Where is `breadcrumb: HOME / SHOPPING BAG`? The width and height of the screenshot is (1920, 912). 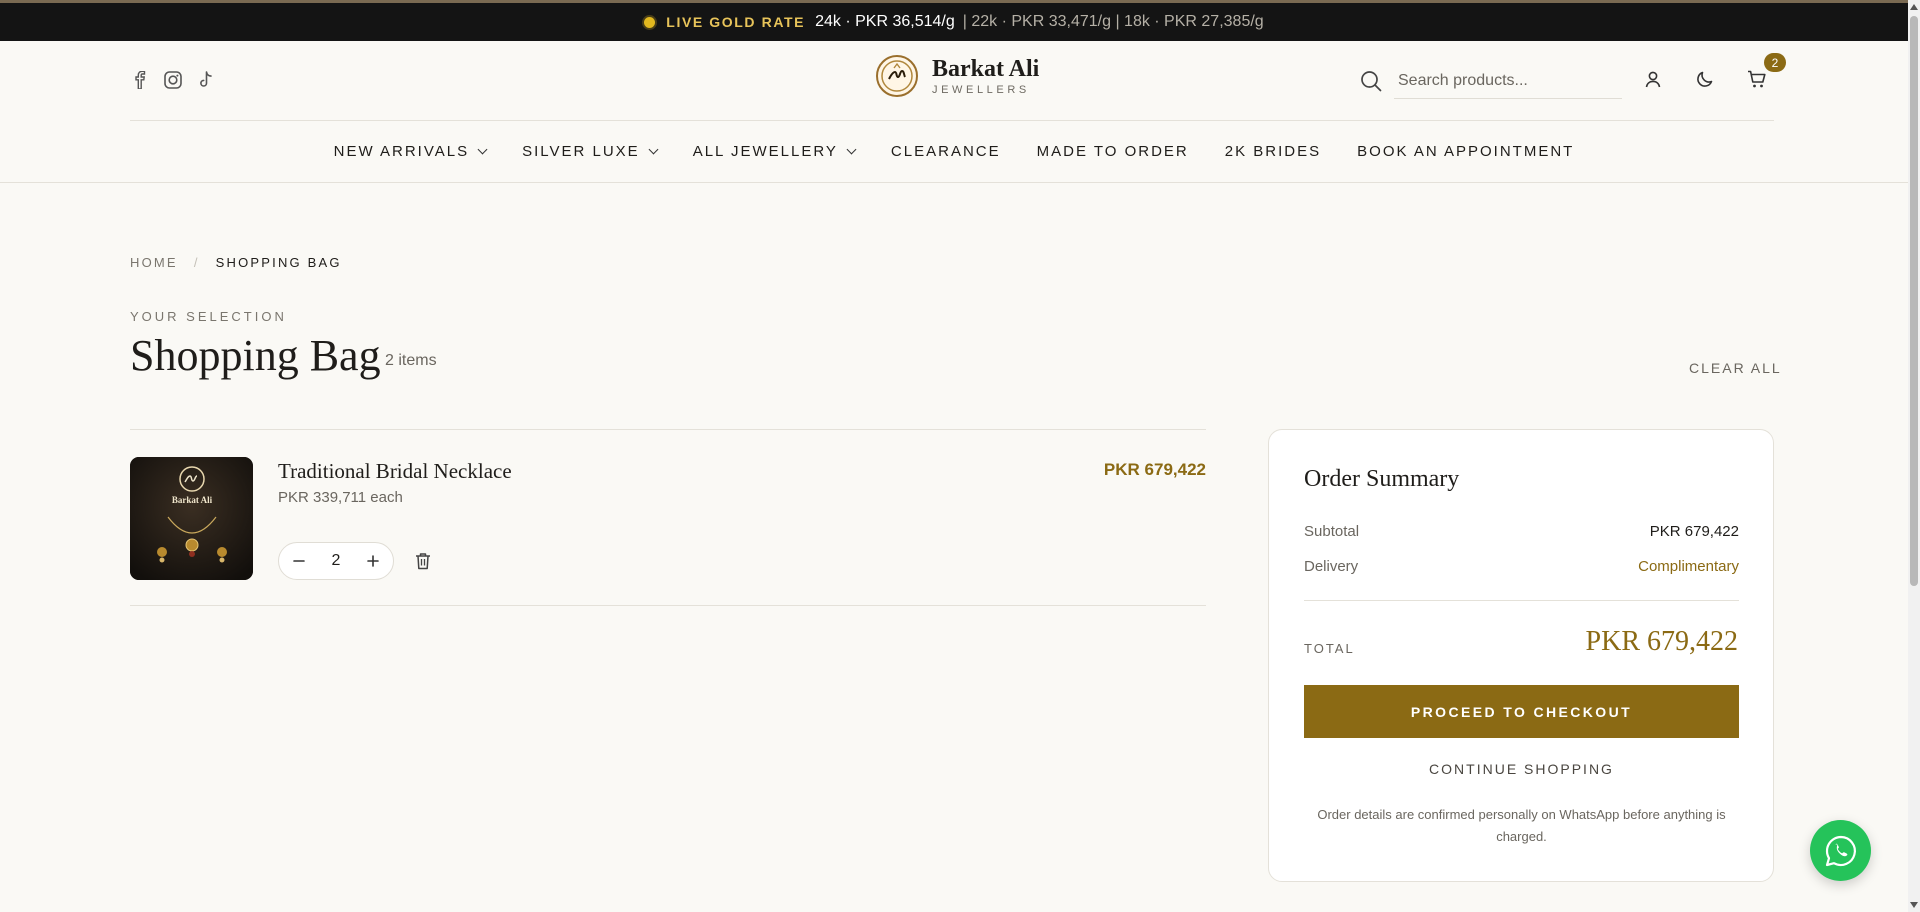
breadcrumb: HOME / SHOPPING BAG is located at coordinates (236, 262).